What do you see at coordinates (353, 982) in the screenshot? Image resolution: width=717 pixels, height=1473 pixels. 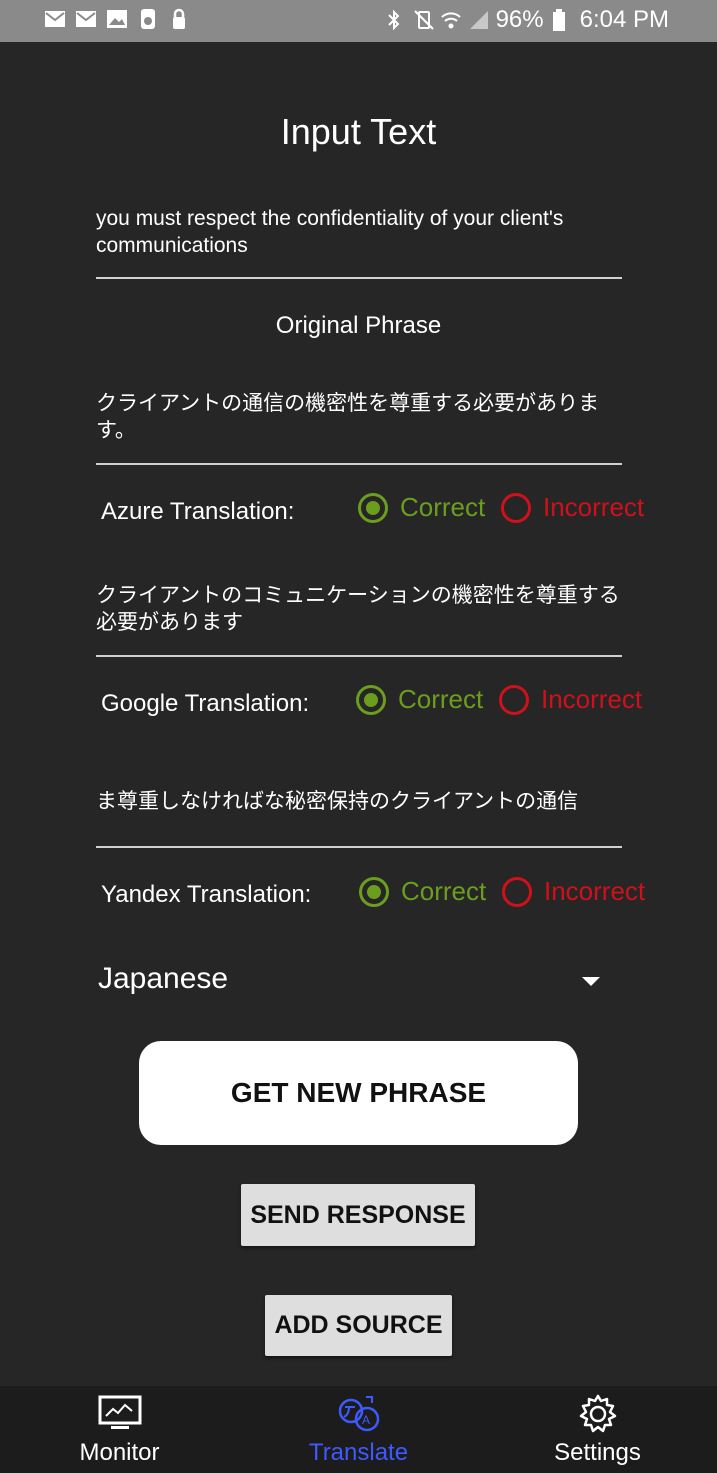 I see `language-dropdown: Japanese` at bounding box center [353, 982].